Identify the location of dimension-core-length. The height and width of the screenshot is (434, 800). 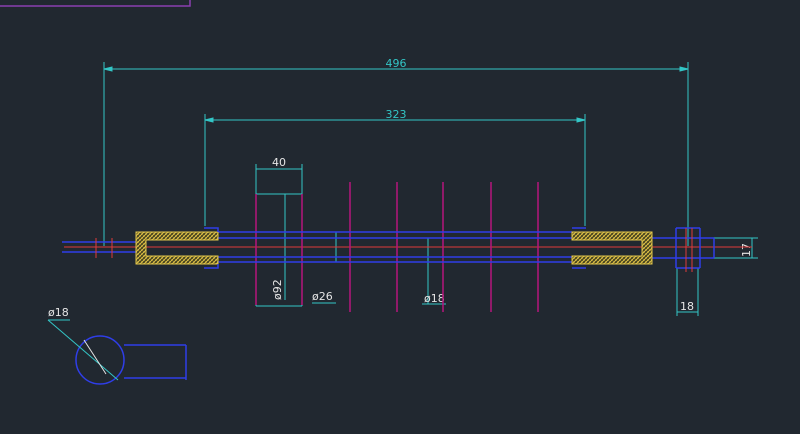
(395, 170).